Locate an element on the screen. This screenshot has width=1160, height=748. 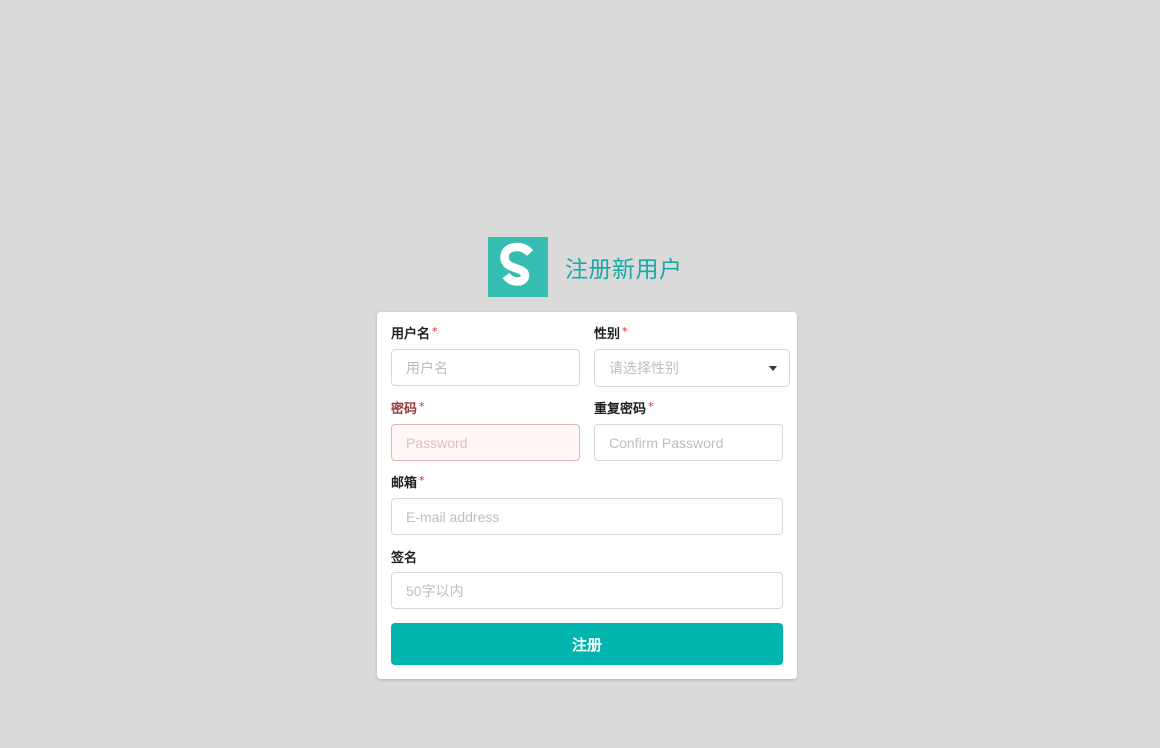
page-title: 注册新用户 is located at coordinates (624, 270).